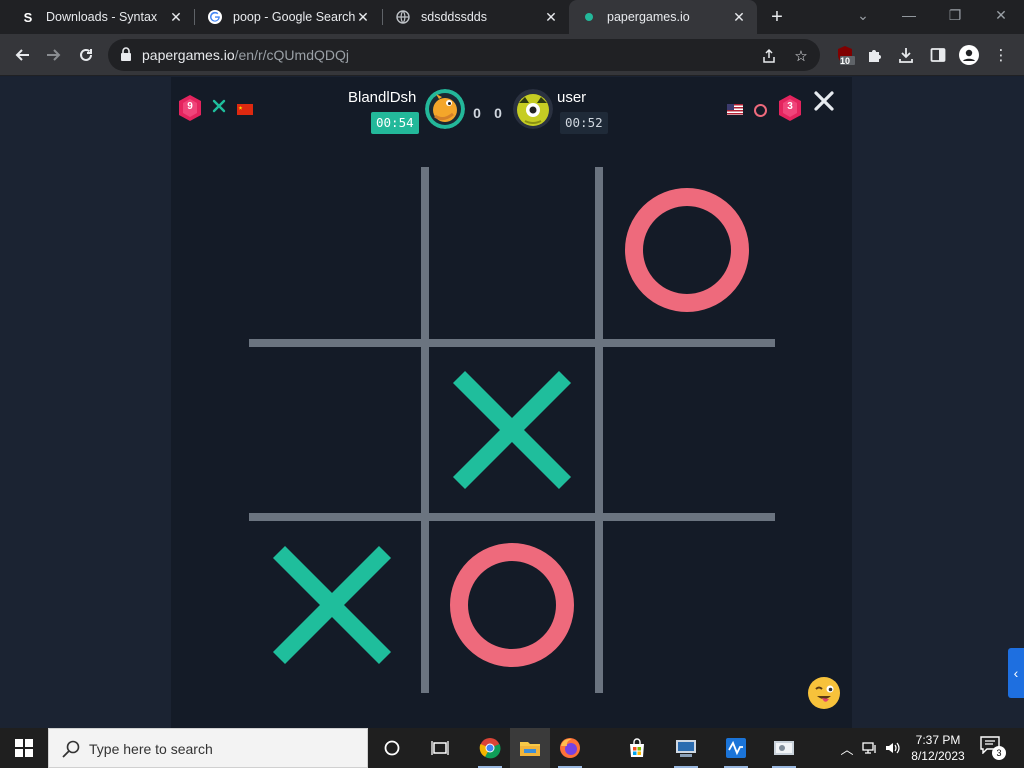 This screenshot has height=768, width=1024. I want to click on windows-start-icon, so click(24, 748).